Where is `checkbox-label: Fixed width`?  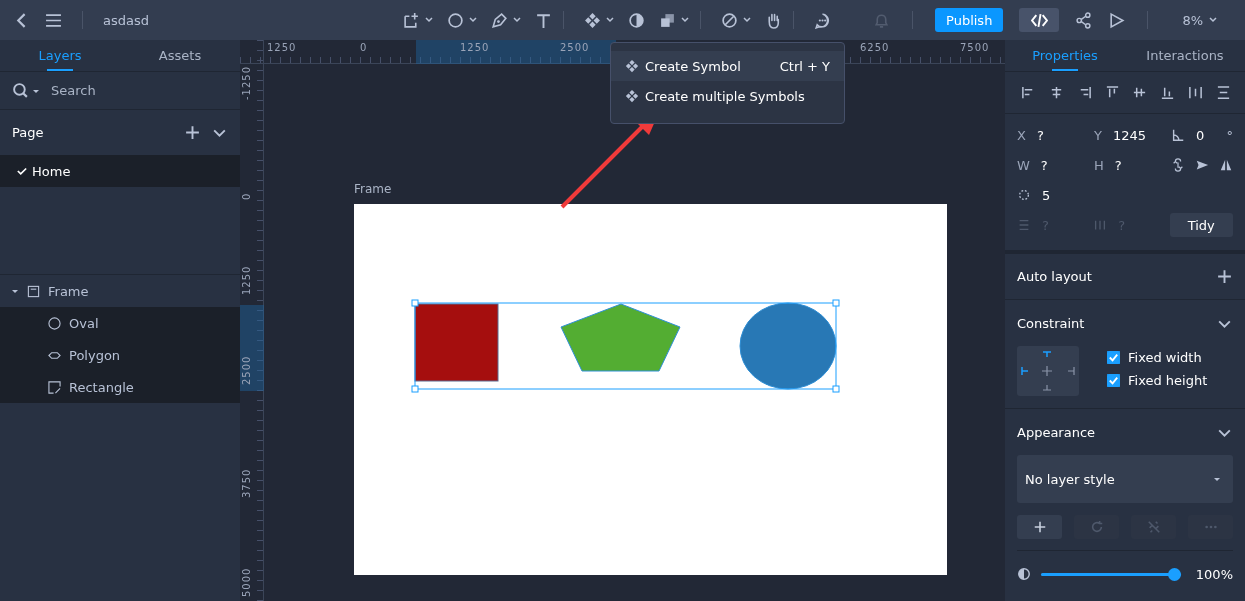
checkbox-label: Fixed width is located at coordinates (1165, 357).